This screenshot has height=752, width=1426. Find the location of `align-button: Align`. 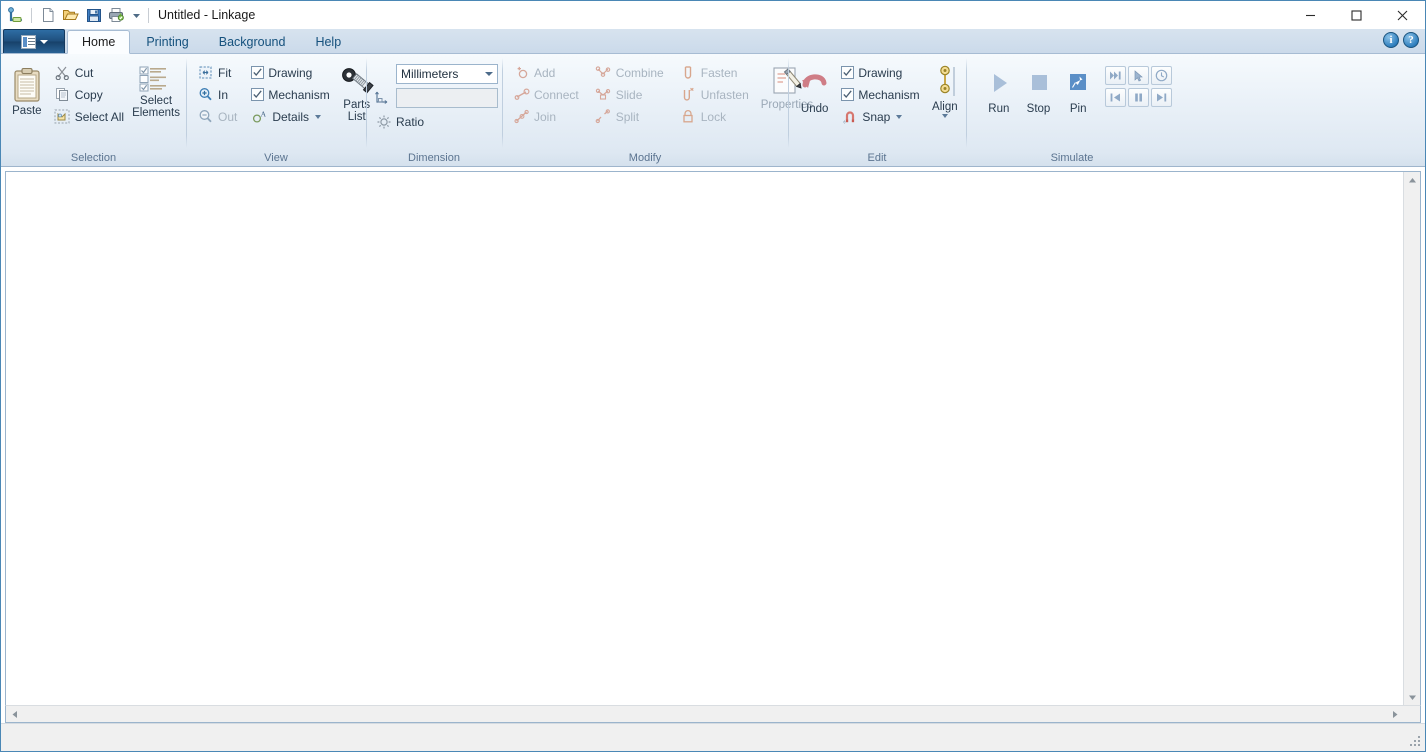

align-button: Align is located at coordinates (945, 89).